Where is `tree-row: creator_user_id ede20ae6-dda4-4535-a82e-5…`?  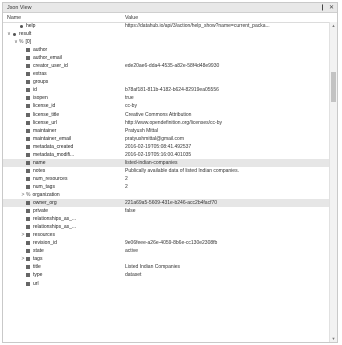
tree-row: creator_user_id ede20ae6-dda4-4535-a82e-5… is located at coordinates (166, 66).